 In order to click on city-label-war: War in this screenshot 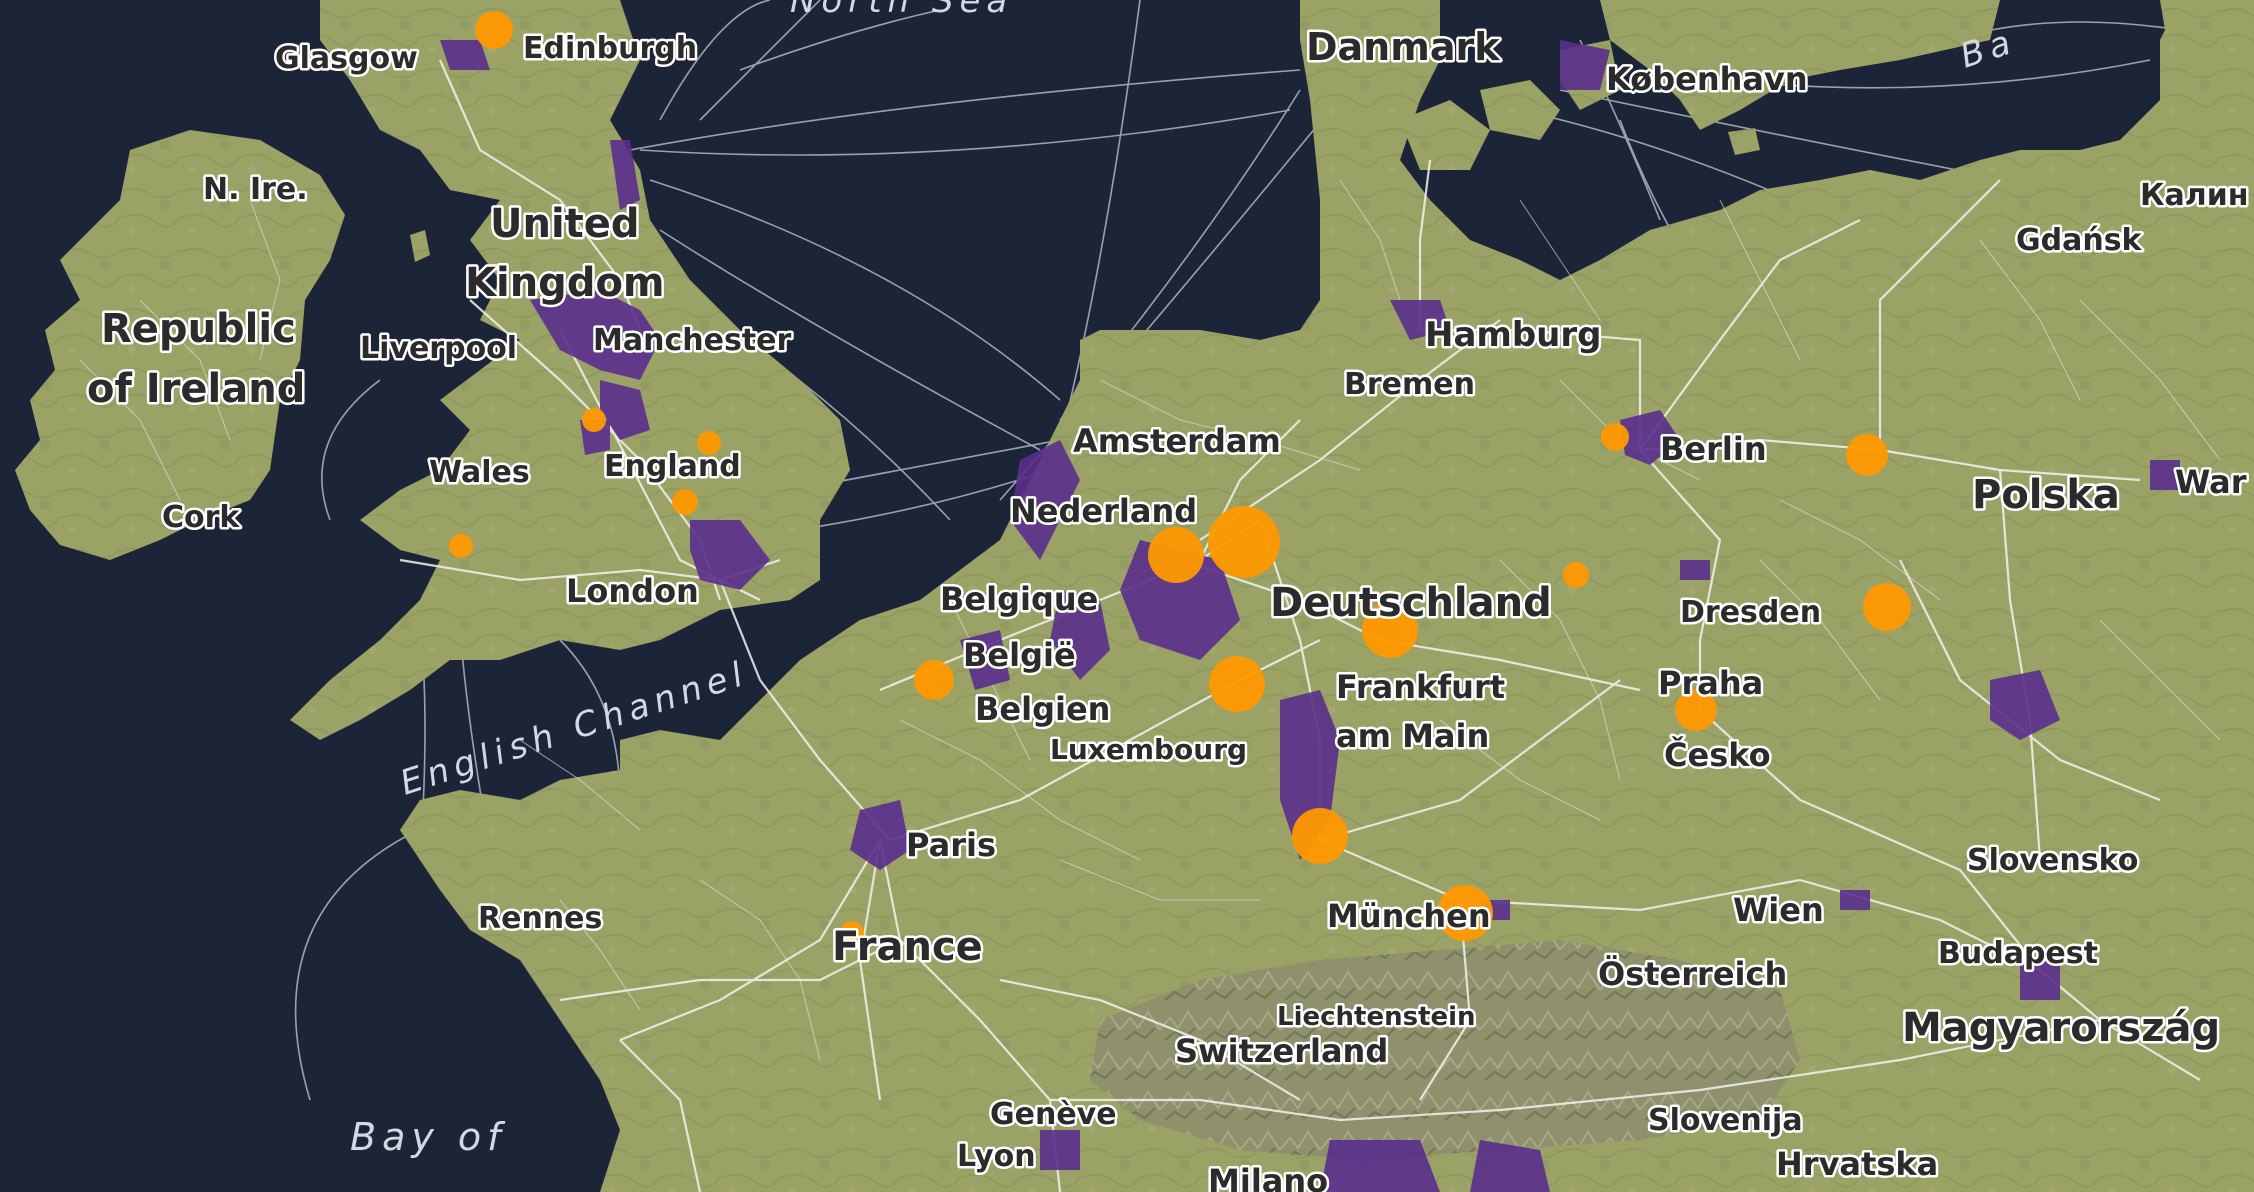, I will do `click(2211, 482)`.